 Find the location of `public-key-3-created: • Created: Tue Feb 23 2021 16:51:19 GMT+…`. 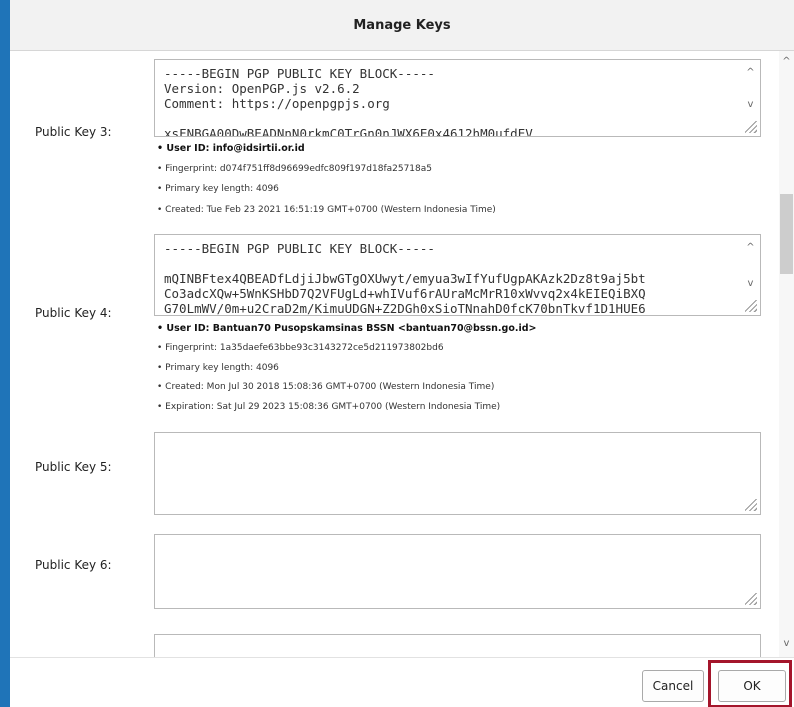

public-key-3-created: • Created: Tue Feb 23 2021 16:51:19 GMT+… is located at coordinates (326, 210).